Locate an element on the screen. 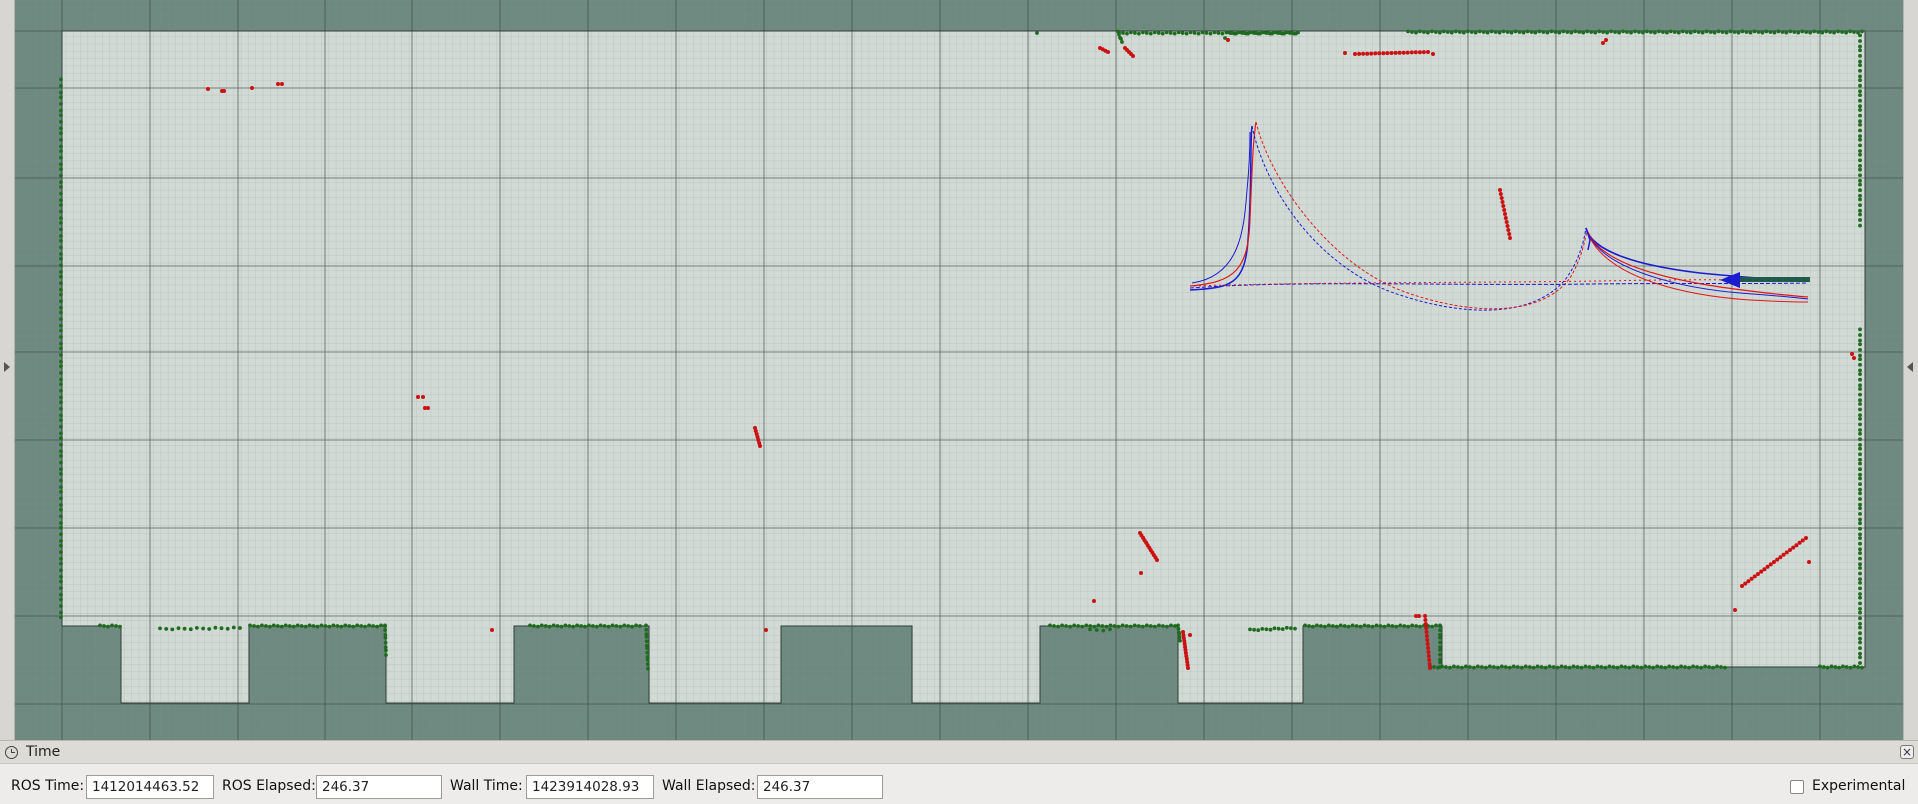  expand-left-icon is located at coordinates (7, 367).